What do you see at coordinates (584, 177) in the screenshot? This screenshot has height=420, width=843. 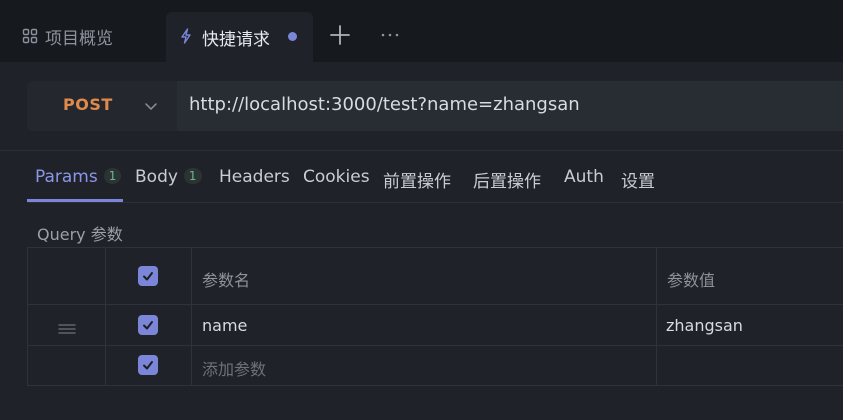 I see `tab-auth: Auth` at bounding box center [584, 177].